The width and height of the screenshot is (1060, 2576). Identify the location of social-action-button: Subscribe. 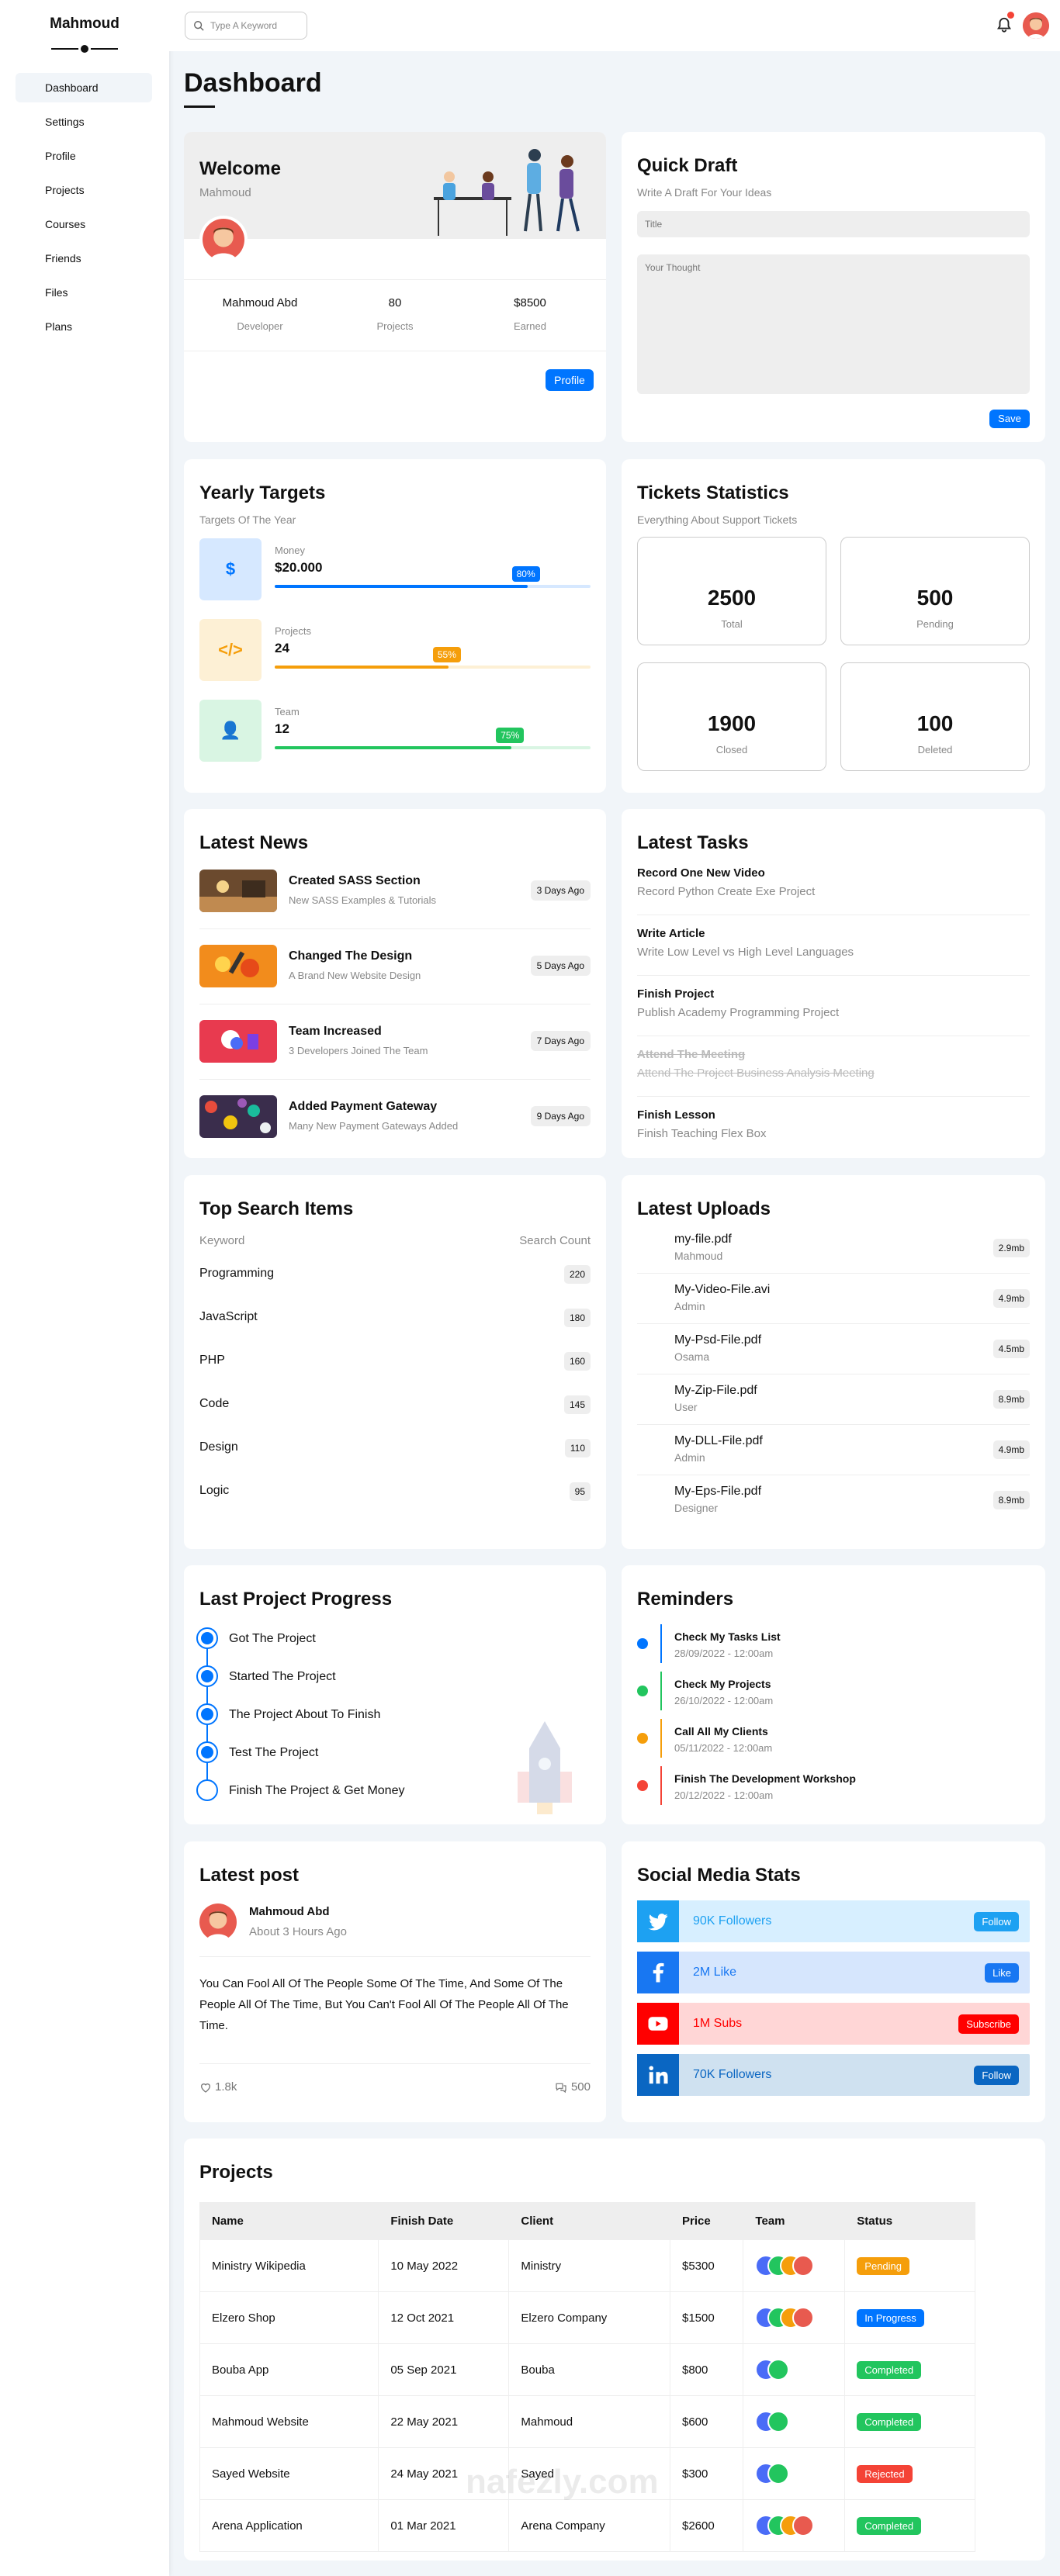
(988, 2024).